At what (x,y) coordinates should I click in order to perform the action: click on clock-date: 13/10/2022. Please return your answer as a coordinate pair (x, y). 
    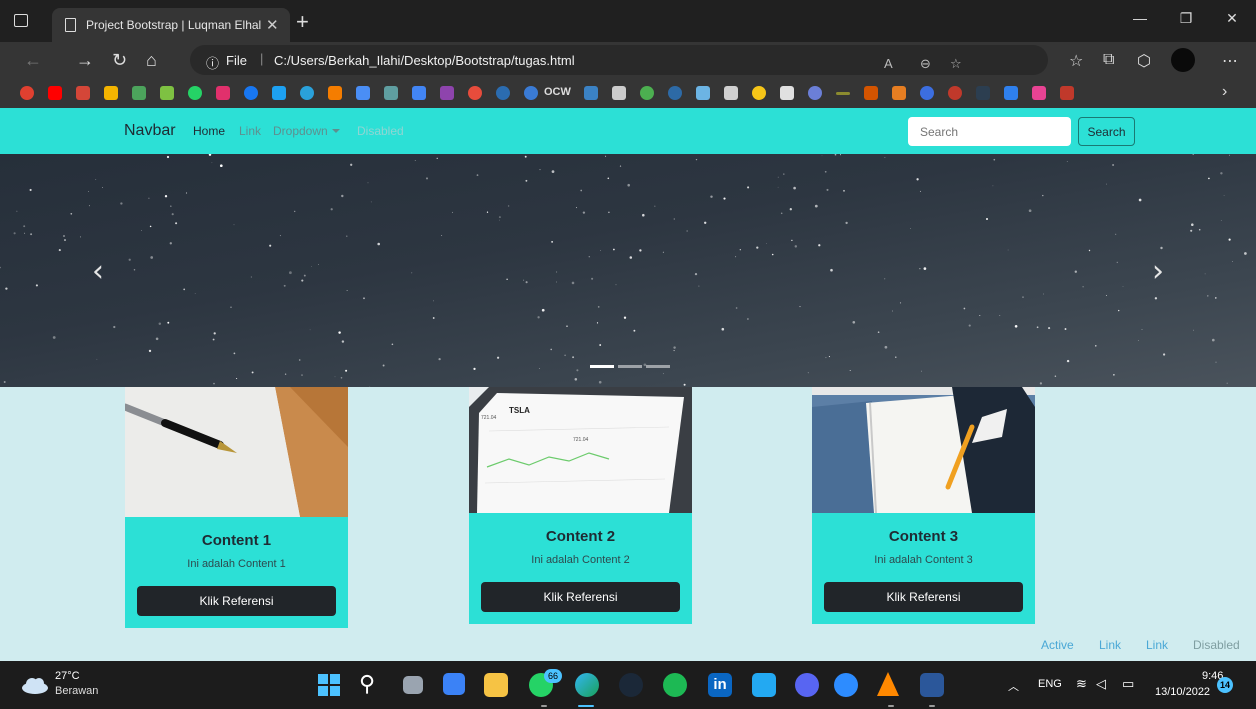
    Looking at the image, I should click on (1182, 692).